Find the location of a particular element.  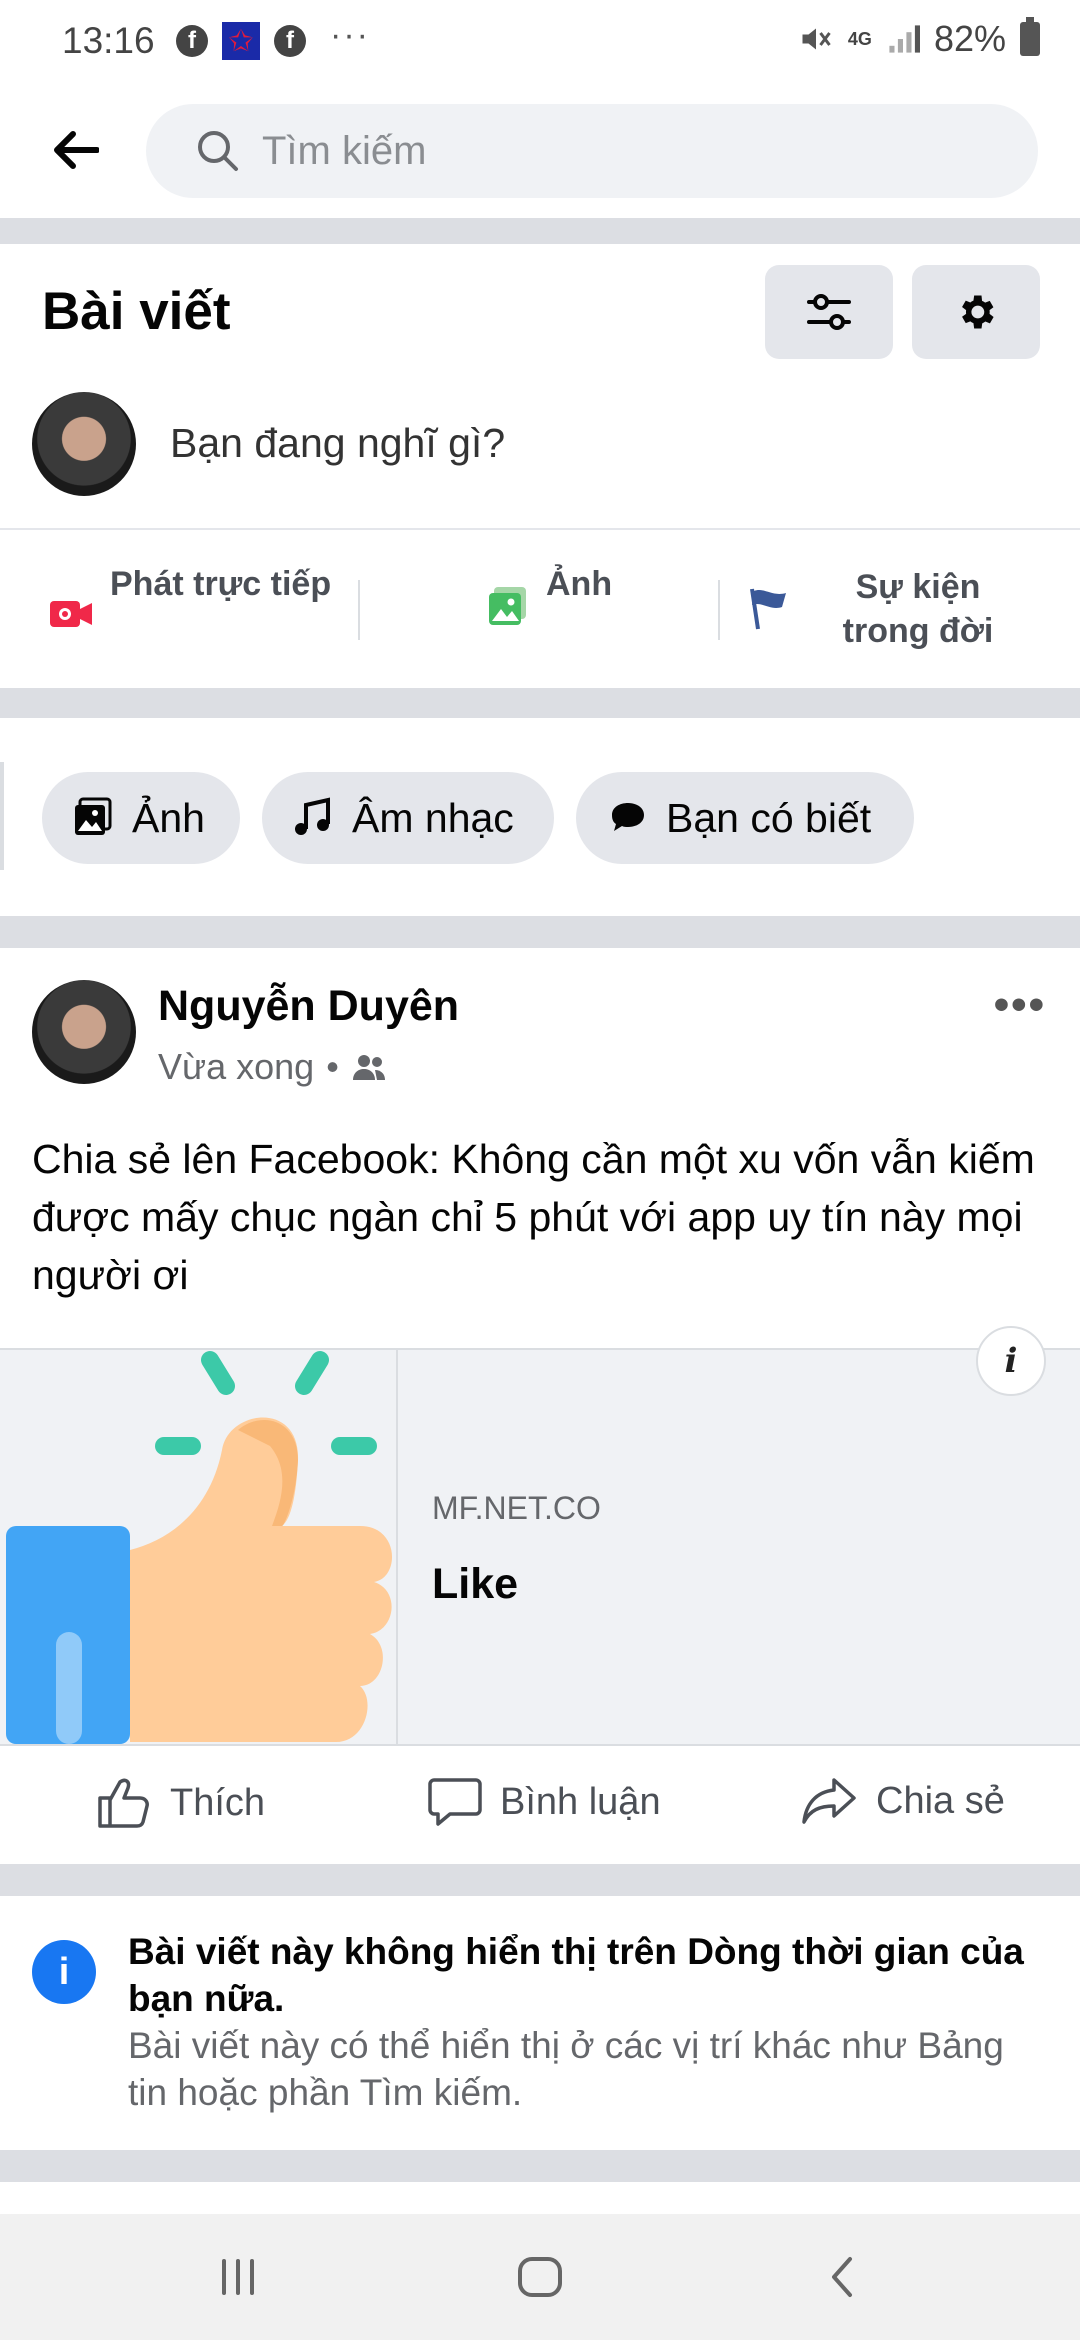

info-button: i is located at coordinates (1011, 1361).